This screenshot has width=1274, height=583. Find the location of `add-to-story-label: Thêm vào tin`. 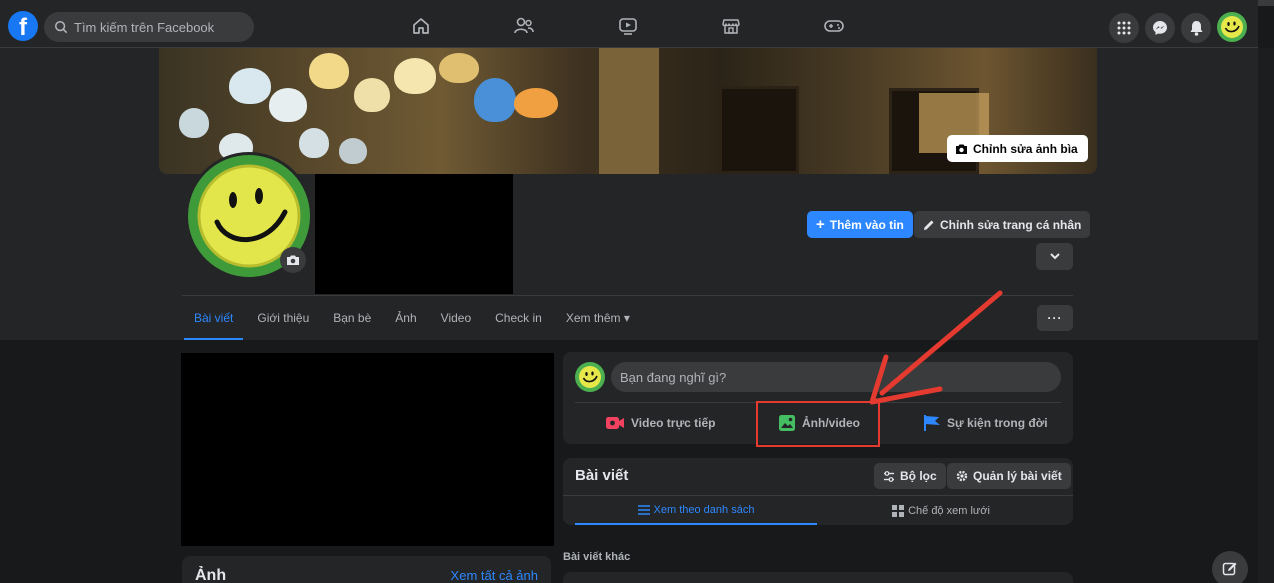

add-to-story-label: Thêm vào tin is located at coordinates (866, 224).